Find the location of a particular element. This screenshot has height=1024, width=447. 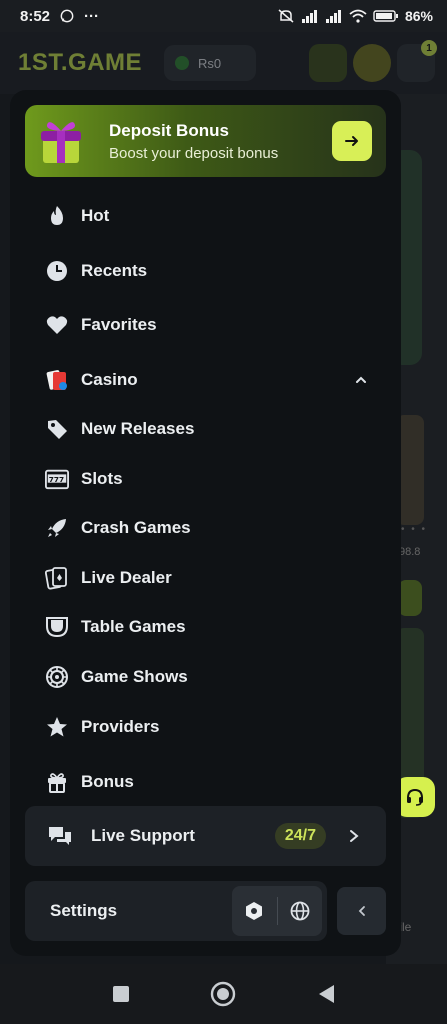

background-button is located at coordinates (410, 598).